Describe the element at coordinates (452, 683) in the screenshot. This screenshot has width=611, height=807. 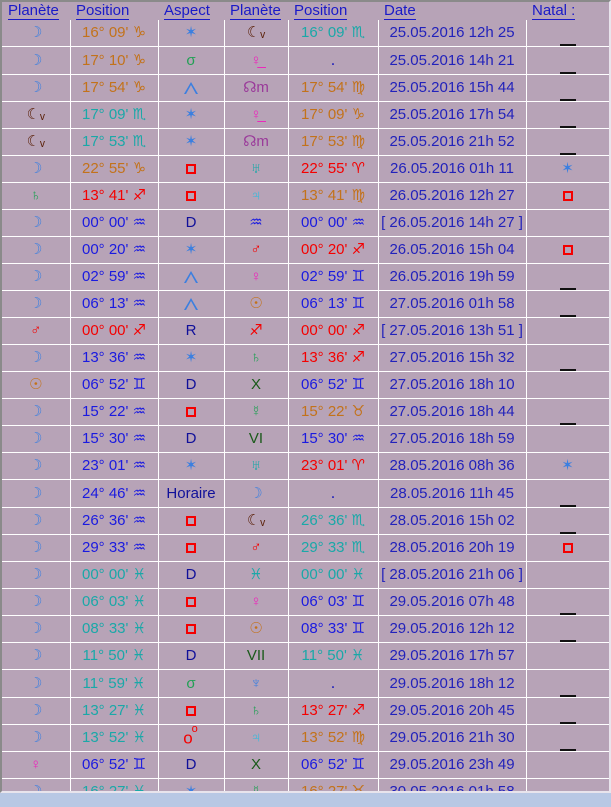
I see `cell-date: 29.05.2016 18h 12` at that location.